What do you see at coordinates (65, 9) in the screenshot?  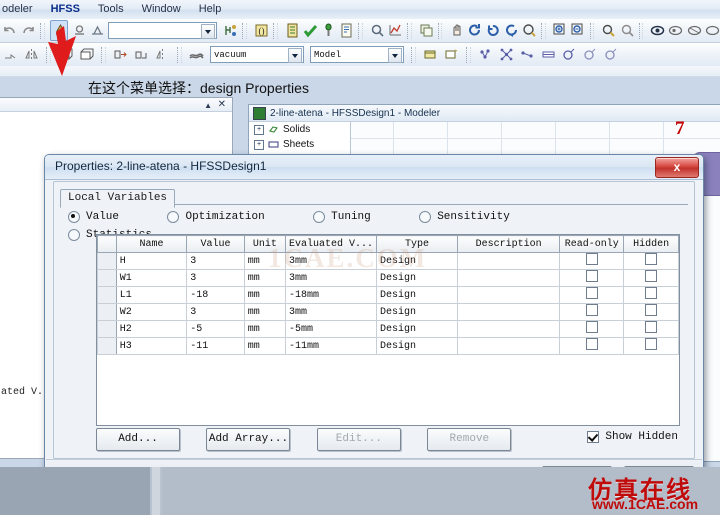 I see `menu-item-hfss: HFSS` at bounding box center [65, 9].